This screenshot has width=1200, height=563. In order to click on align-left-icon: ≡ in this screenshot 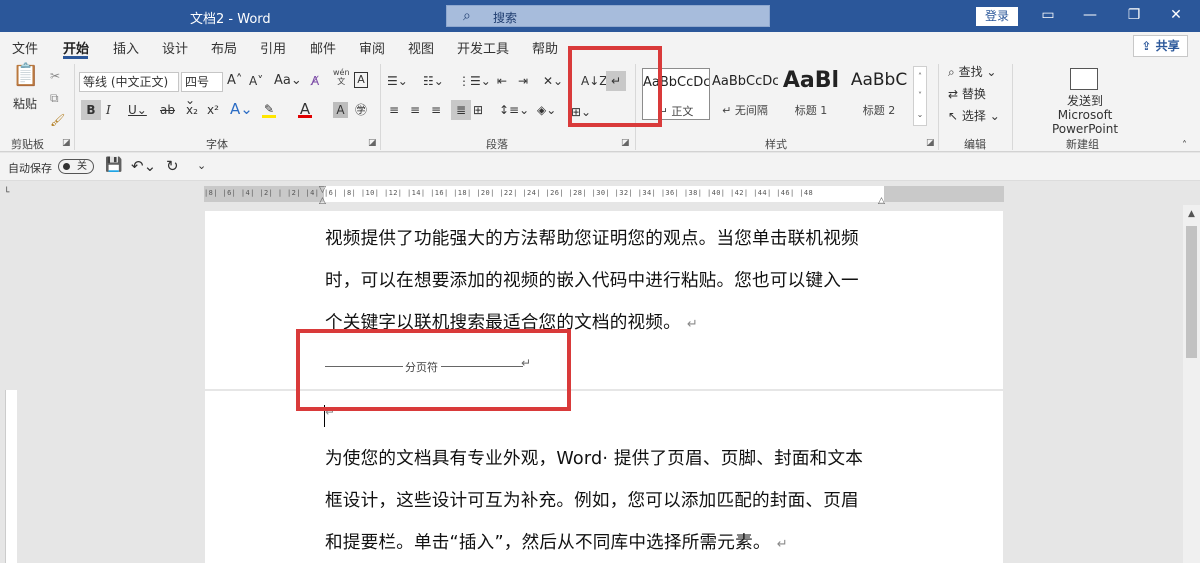, I will do `click(394, 110)`.